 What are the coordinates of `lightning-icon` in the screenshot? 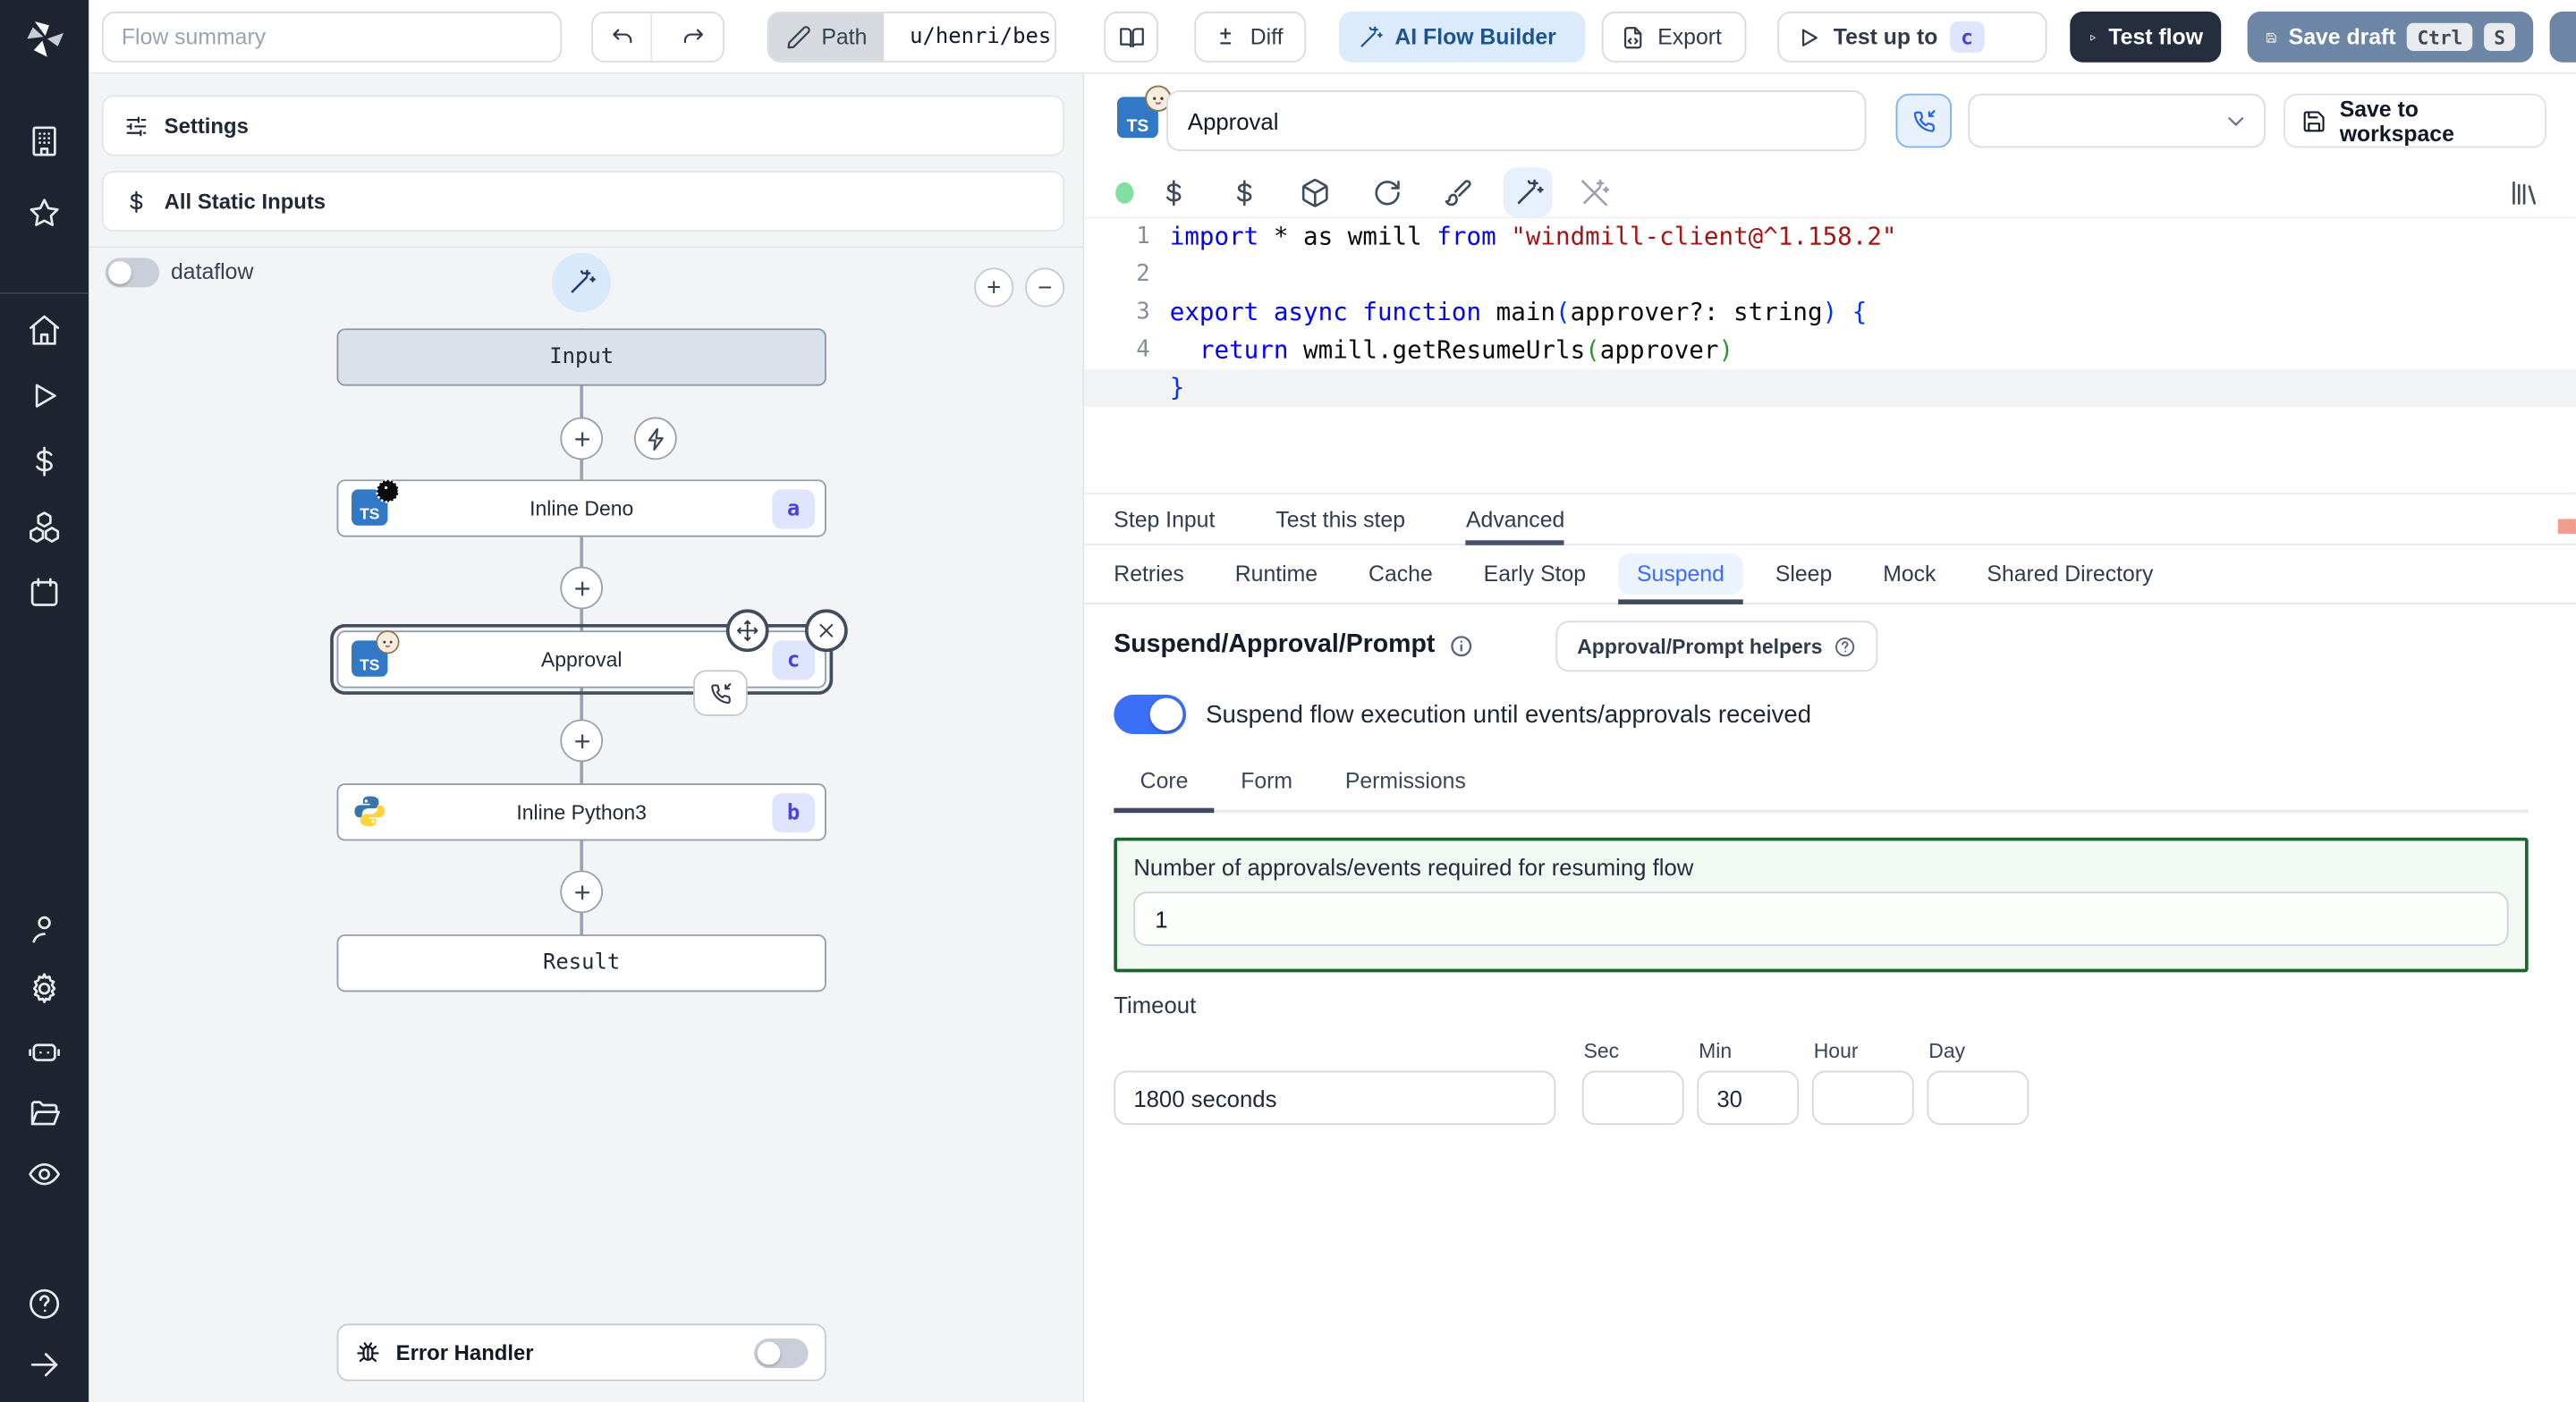 It's located at (655, 439).